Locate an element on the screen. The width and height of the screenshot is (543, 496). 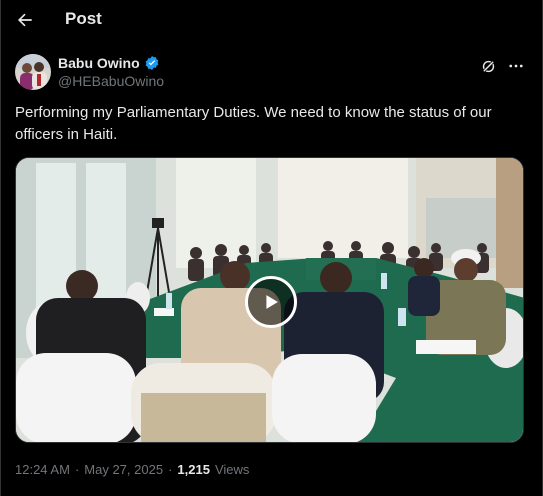
more-options-button is located at coordinates (516, 66).